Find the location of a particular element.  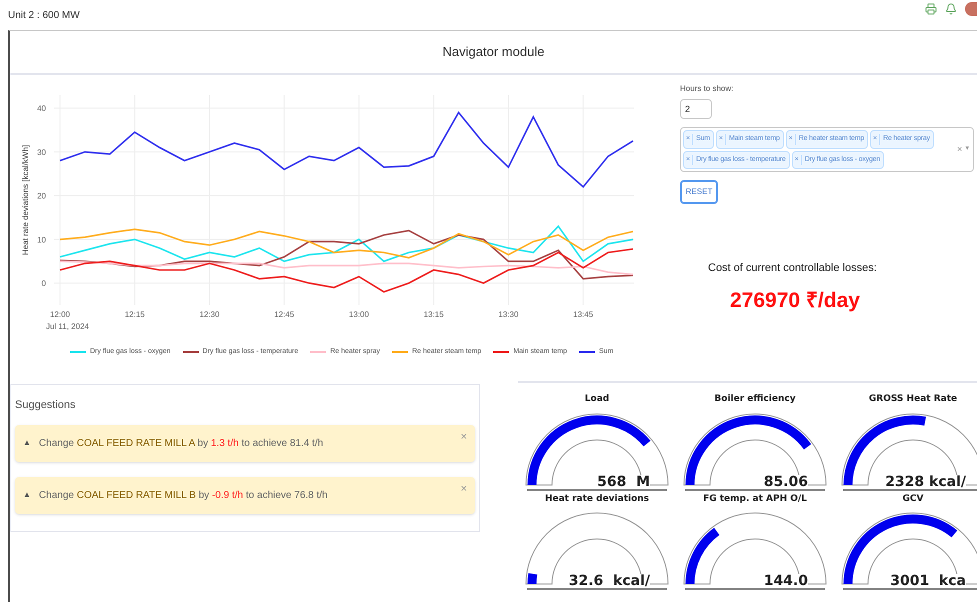

suggestions-title: Suggestions is located at coordinates (46, 405).